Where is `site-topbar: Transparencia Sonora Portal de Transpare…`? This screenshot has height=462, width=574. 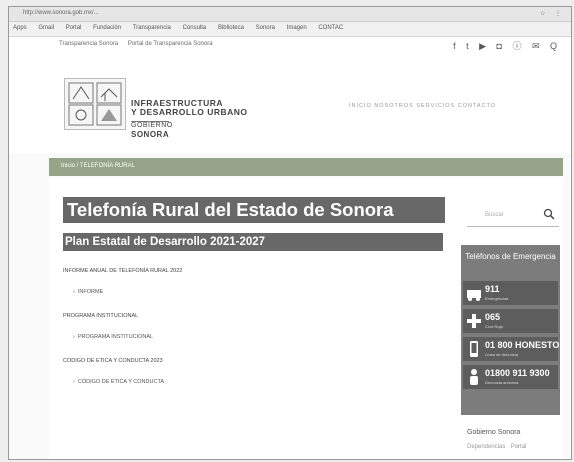 site-topbar: Transparencia Sonora Portal de Transpare… is located at coordinates (290, 44).